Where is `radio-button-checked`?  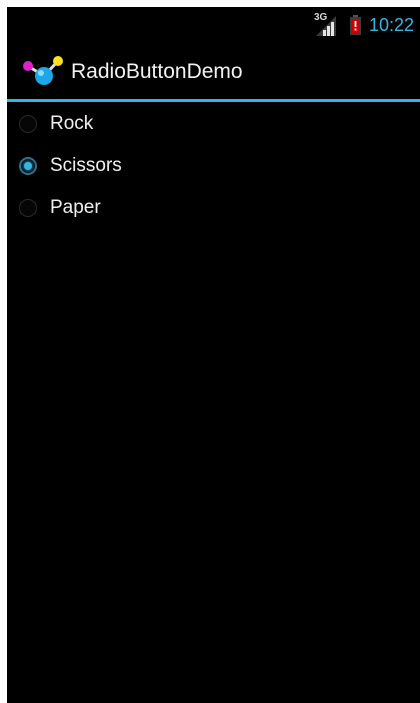 radio-button-checked is located at coordinates (28, 166).